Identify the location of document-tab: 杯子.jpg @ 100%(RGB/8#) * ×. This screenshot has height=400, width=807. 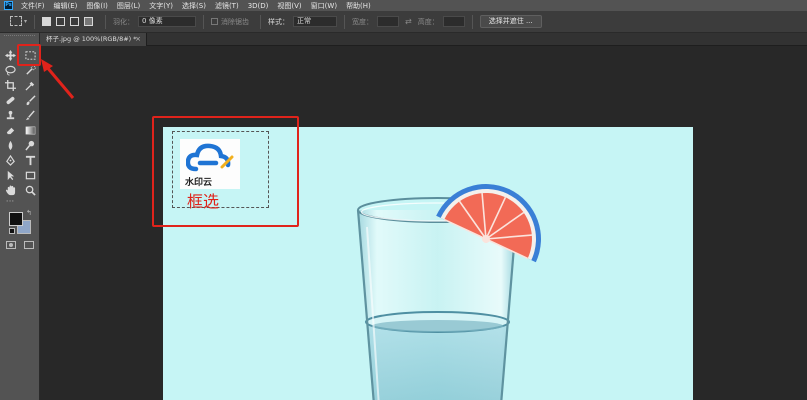
(93, 39).